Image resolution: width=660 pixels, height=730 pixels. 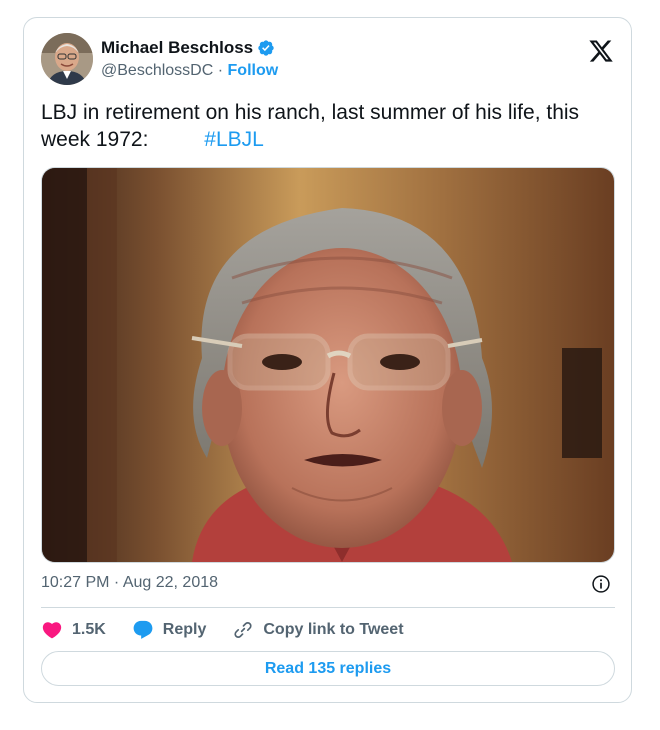 I want to click on author-avatar, so click(x=67, y=59).